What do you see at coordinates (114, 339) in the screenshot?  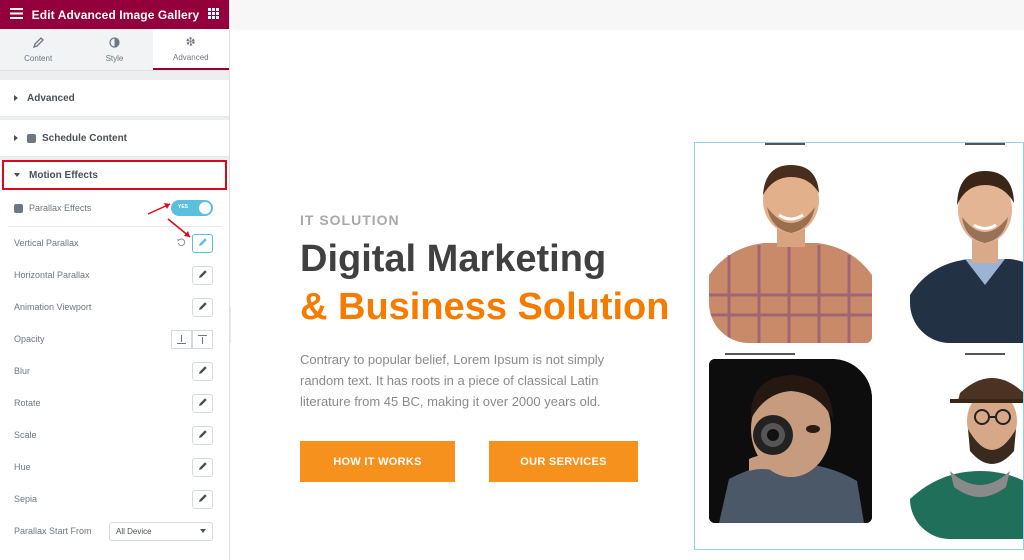 I see `control-opacity: Opacity` at bounding box center [114, 339].